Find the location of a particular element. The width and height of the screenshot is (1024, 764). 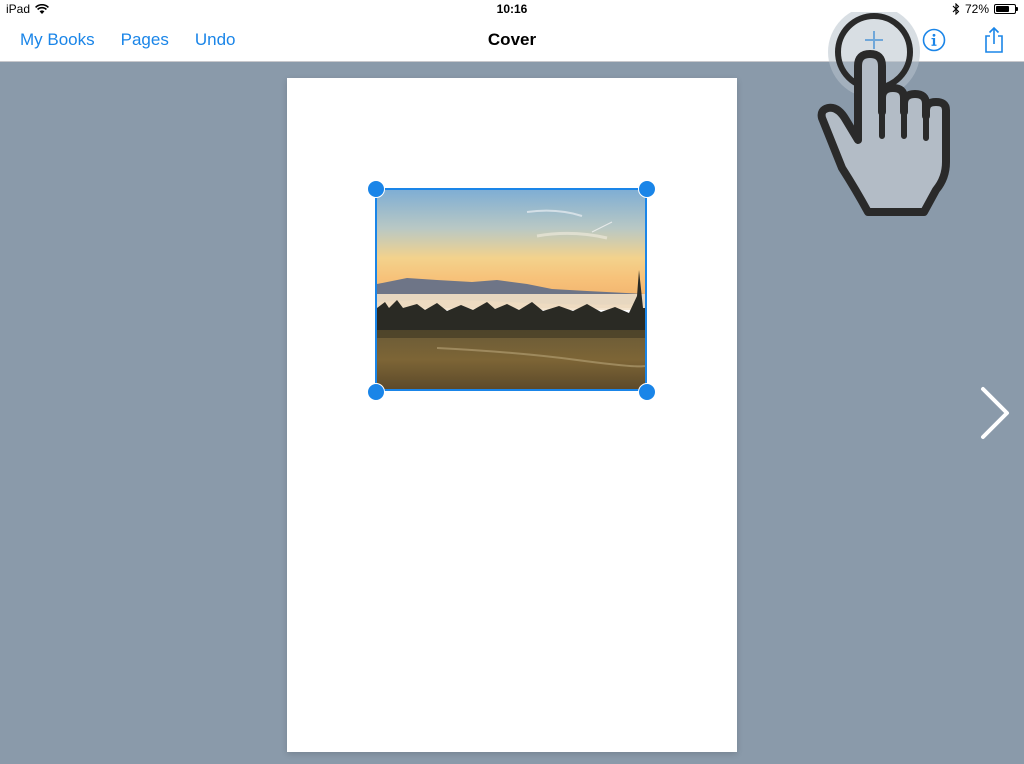

battery-icon is located at coordinates (1006, 9).